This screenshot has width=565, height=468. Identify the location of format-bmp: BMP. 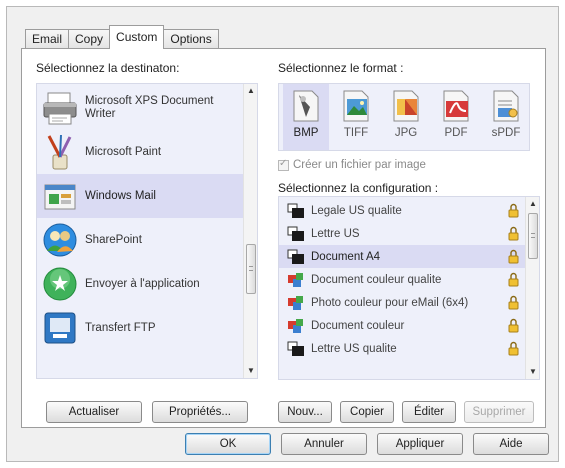
(306, 117).